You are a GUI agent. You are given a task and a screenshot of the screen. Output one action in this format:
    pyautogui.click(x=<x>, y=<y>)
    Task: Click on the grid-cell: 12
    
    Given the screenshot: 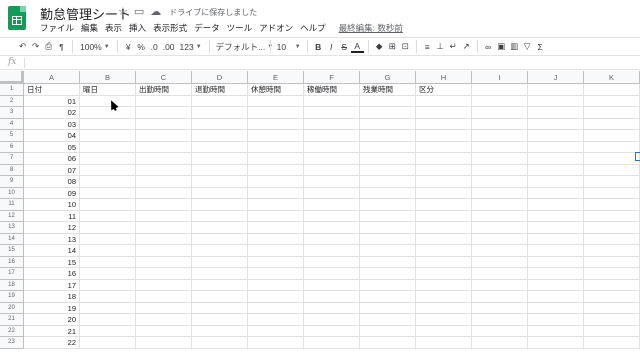 What is the action you would take?
    pyautogui.click(x=52, y=228)
    